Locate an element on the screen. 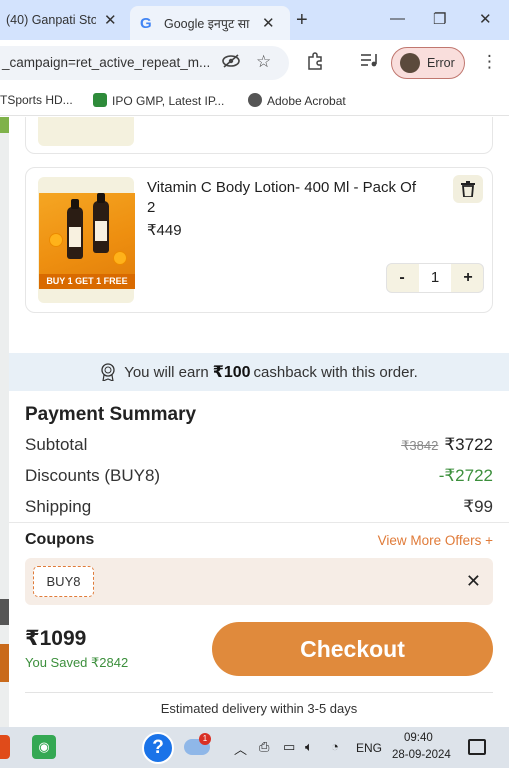  wifi-icon: ◔ is located at coordinates (335, 746).